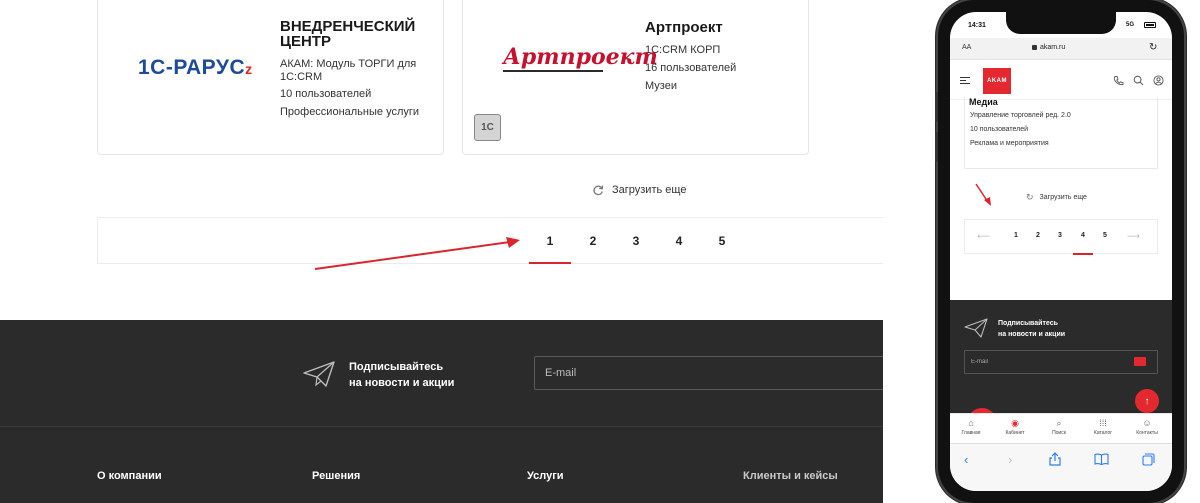 This screenshot has width=1200, height=503. Describe the element at coordinates (348, 64) in the screenshot. I see `card-product-line1: АКАМ: Модуль ТОРГИ для` at that location.